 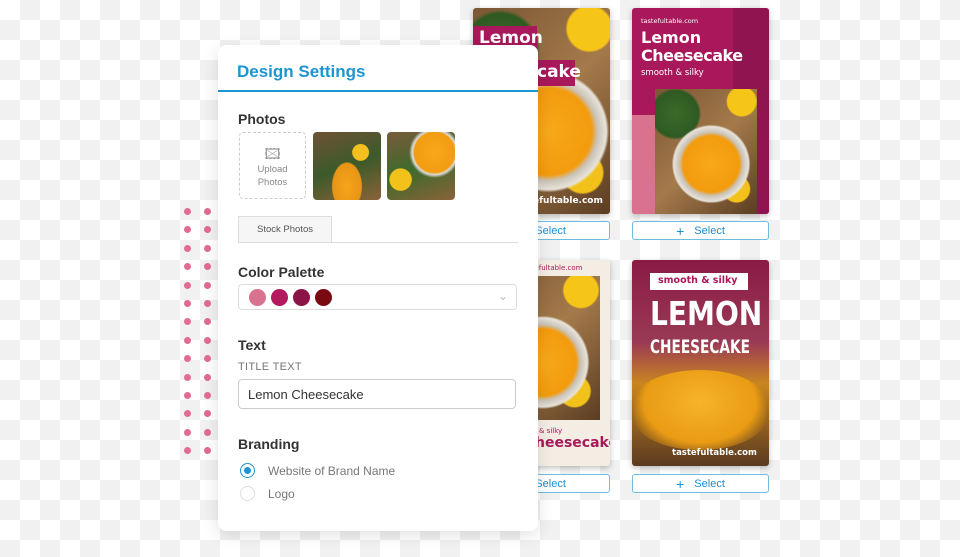 What do you see at coordinates (247, 470) in the screenshot?
I see `radio-selected-icon` at bounding box center [247, 470].